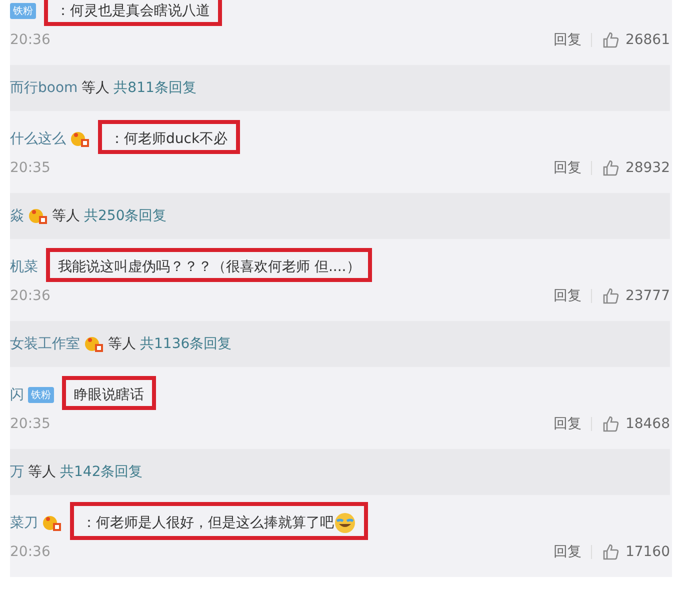 Image resolution: width=691 pixels, height=596 pixels. Describe the element at coordinates (44, 88) in the screenshot. I see `username: 而行boom` at that location.